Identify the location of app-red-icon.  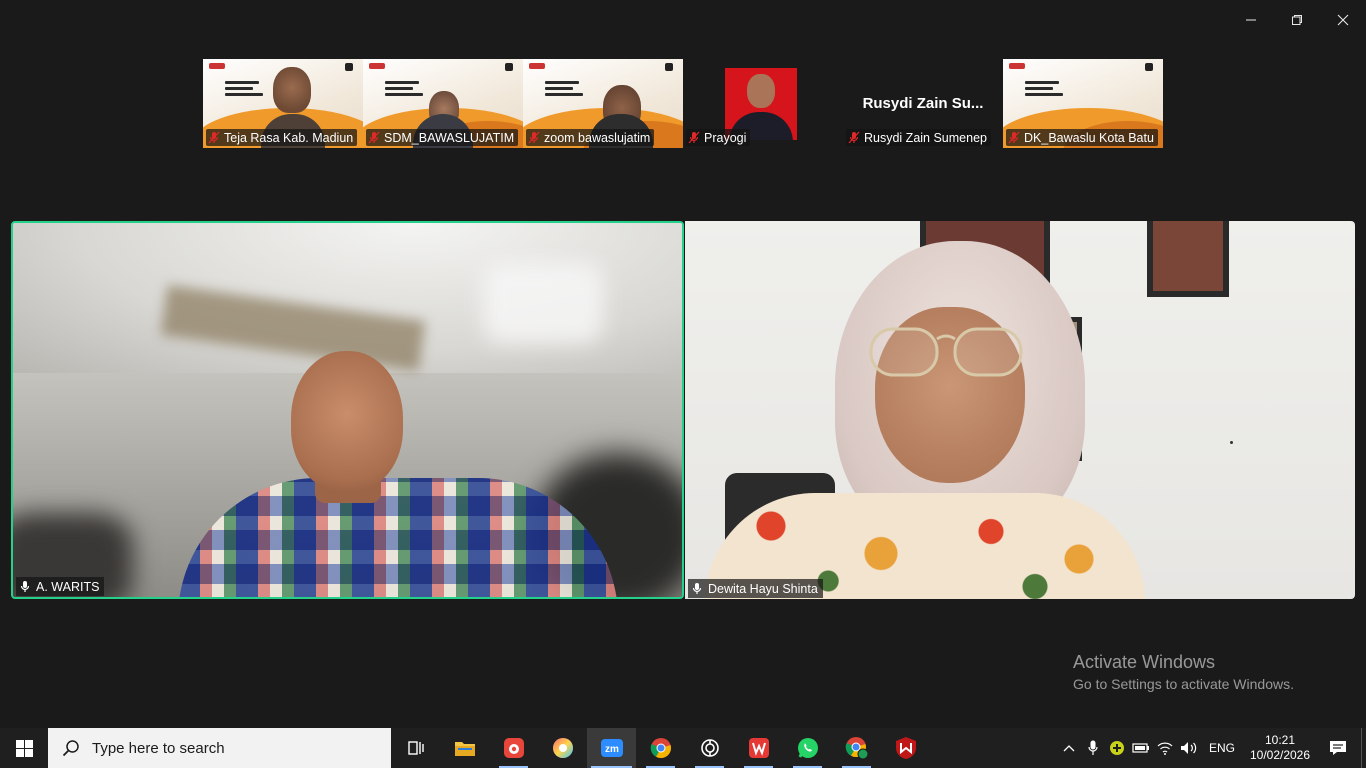
(513, 748).